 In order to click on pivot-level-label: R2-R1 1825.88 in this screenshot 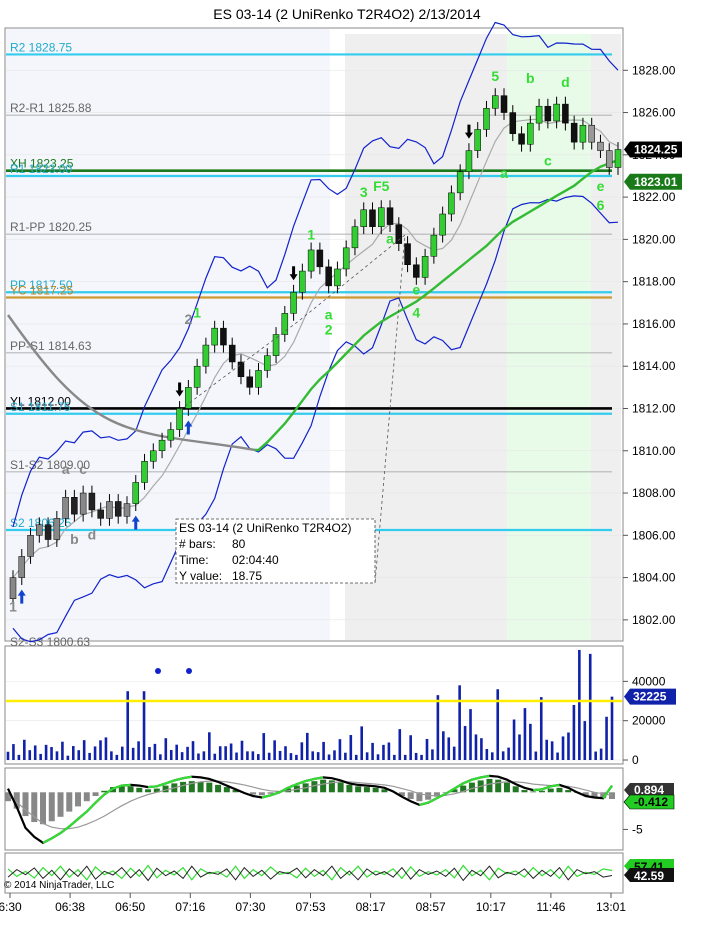, I will do `click(51, 108)`.